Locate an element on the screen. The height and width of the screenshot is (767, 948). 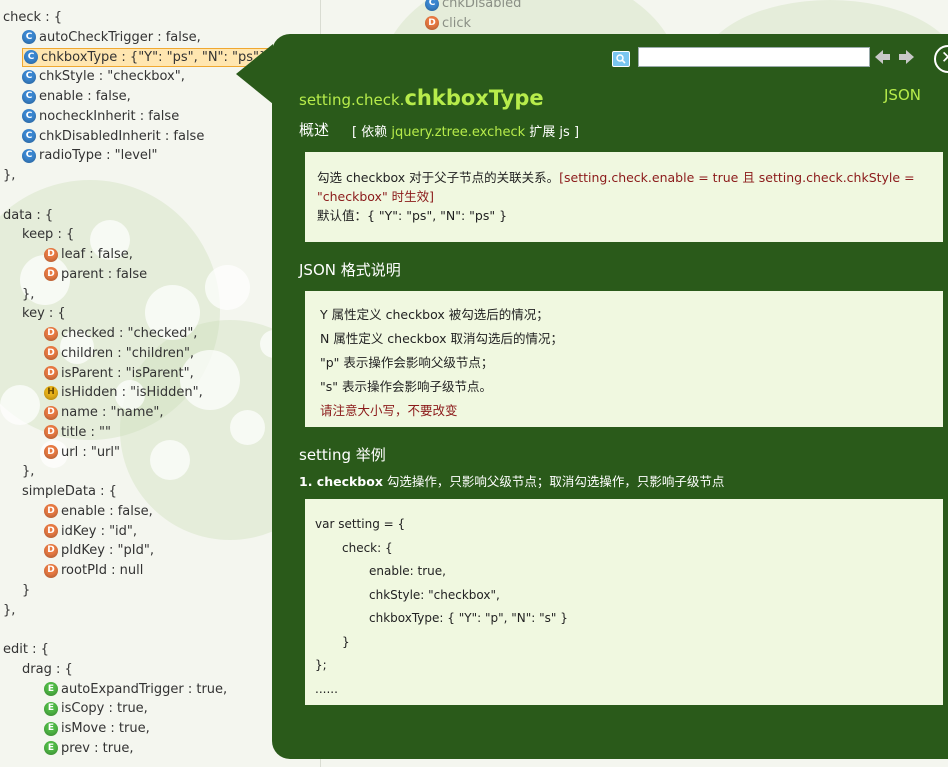
prev-arrow-icon is located at coordinates (883, 57).